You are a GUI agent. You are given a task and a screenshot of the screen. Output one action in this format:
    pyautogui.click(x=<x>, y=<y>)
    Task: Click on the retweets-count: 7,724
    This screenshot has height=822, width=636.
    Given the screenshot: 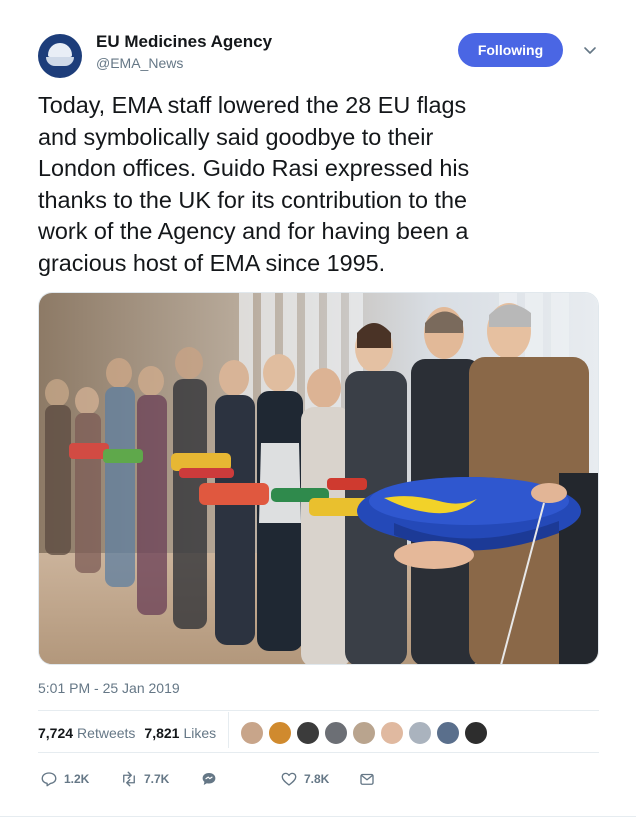 What is the action you would take?
    pyautogui.click(x=55, y=733)
    